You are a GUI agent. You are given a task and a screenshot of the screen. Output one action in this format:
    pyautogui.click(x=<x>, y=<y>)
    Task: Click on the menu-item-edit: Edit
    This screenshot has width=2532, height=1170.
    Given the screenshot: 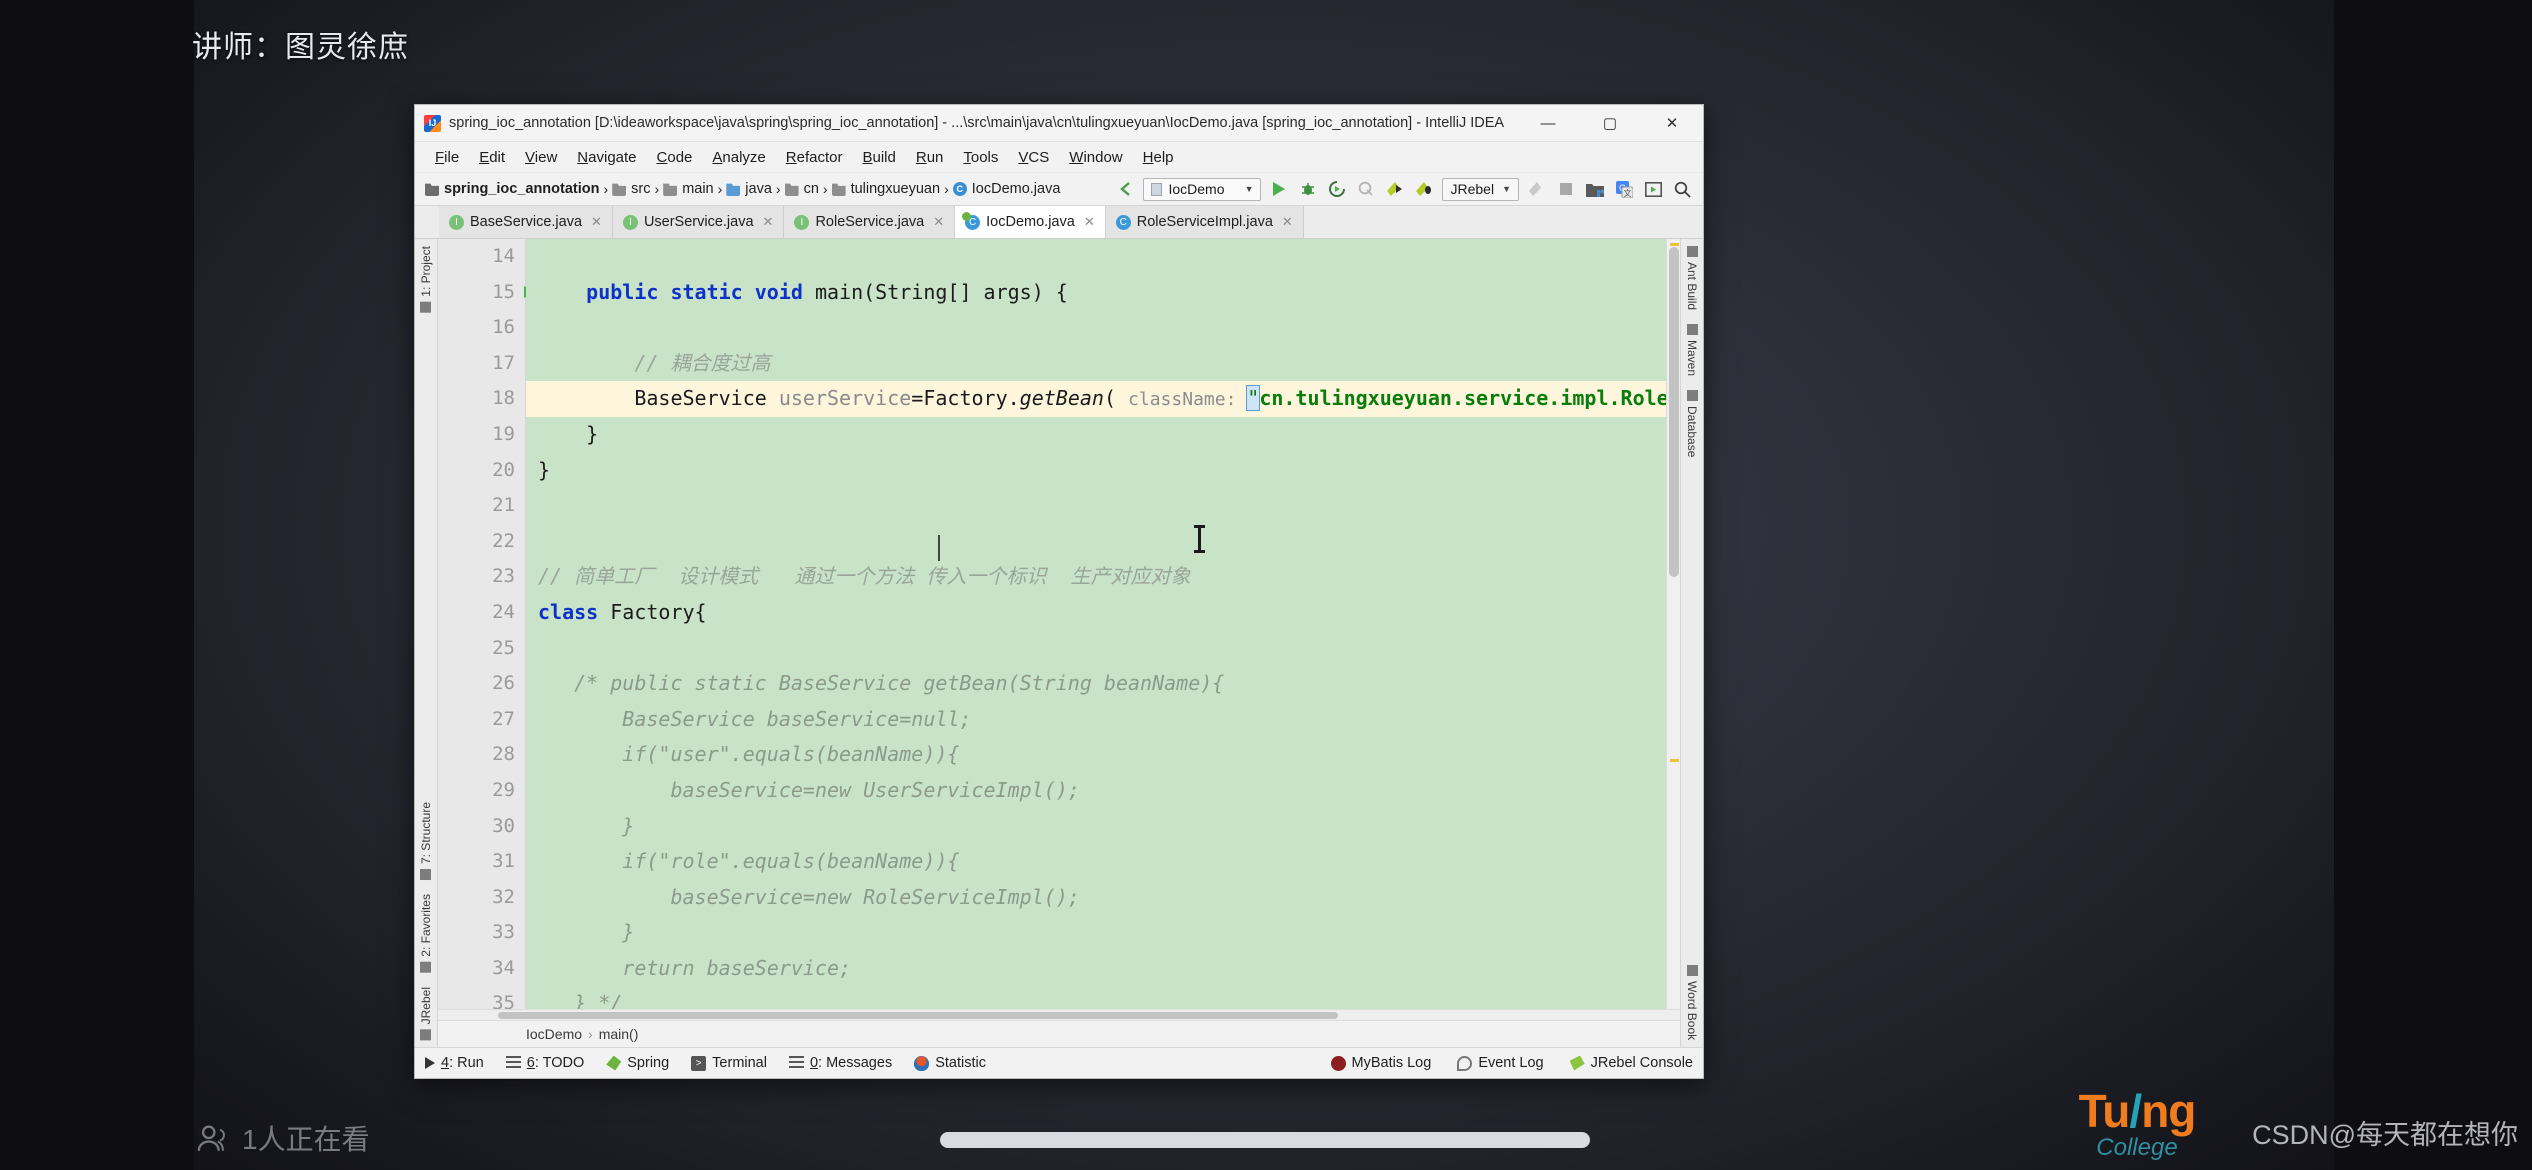 What is the action you would take?
    pyautogui.click(x=492, y=157)
    